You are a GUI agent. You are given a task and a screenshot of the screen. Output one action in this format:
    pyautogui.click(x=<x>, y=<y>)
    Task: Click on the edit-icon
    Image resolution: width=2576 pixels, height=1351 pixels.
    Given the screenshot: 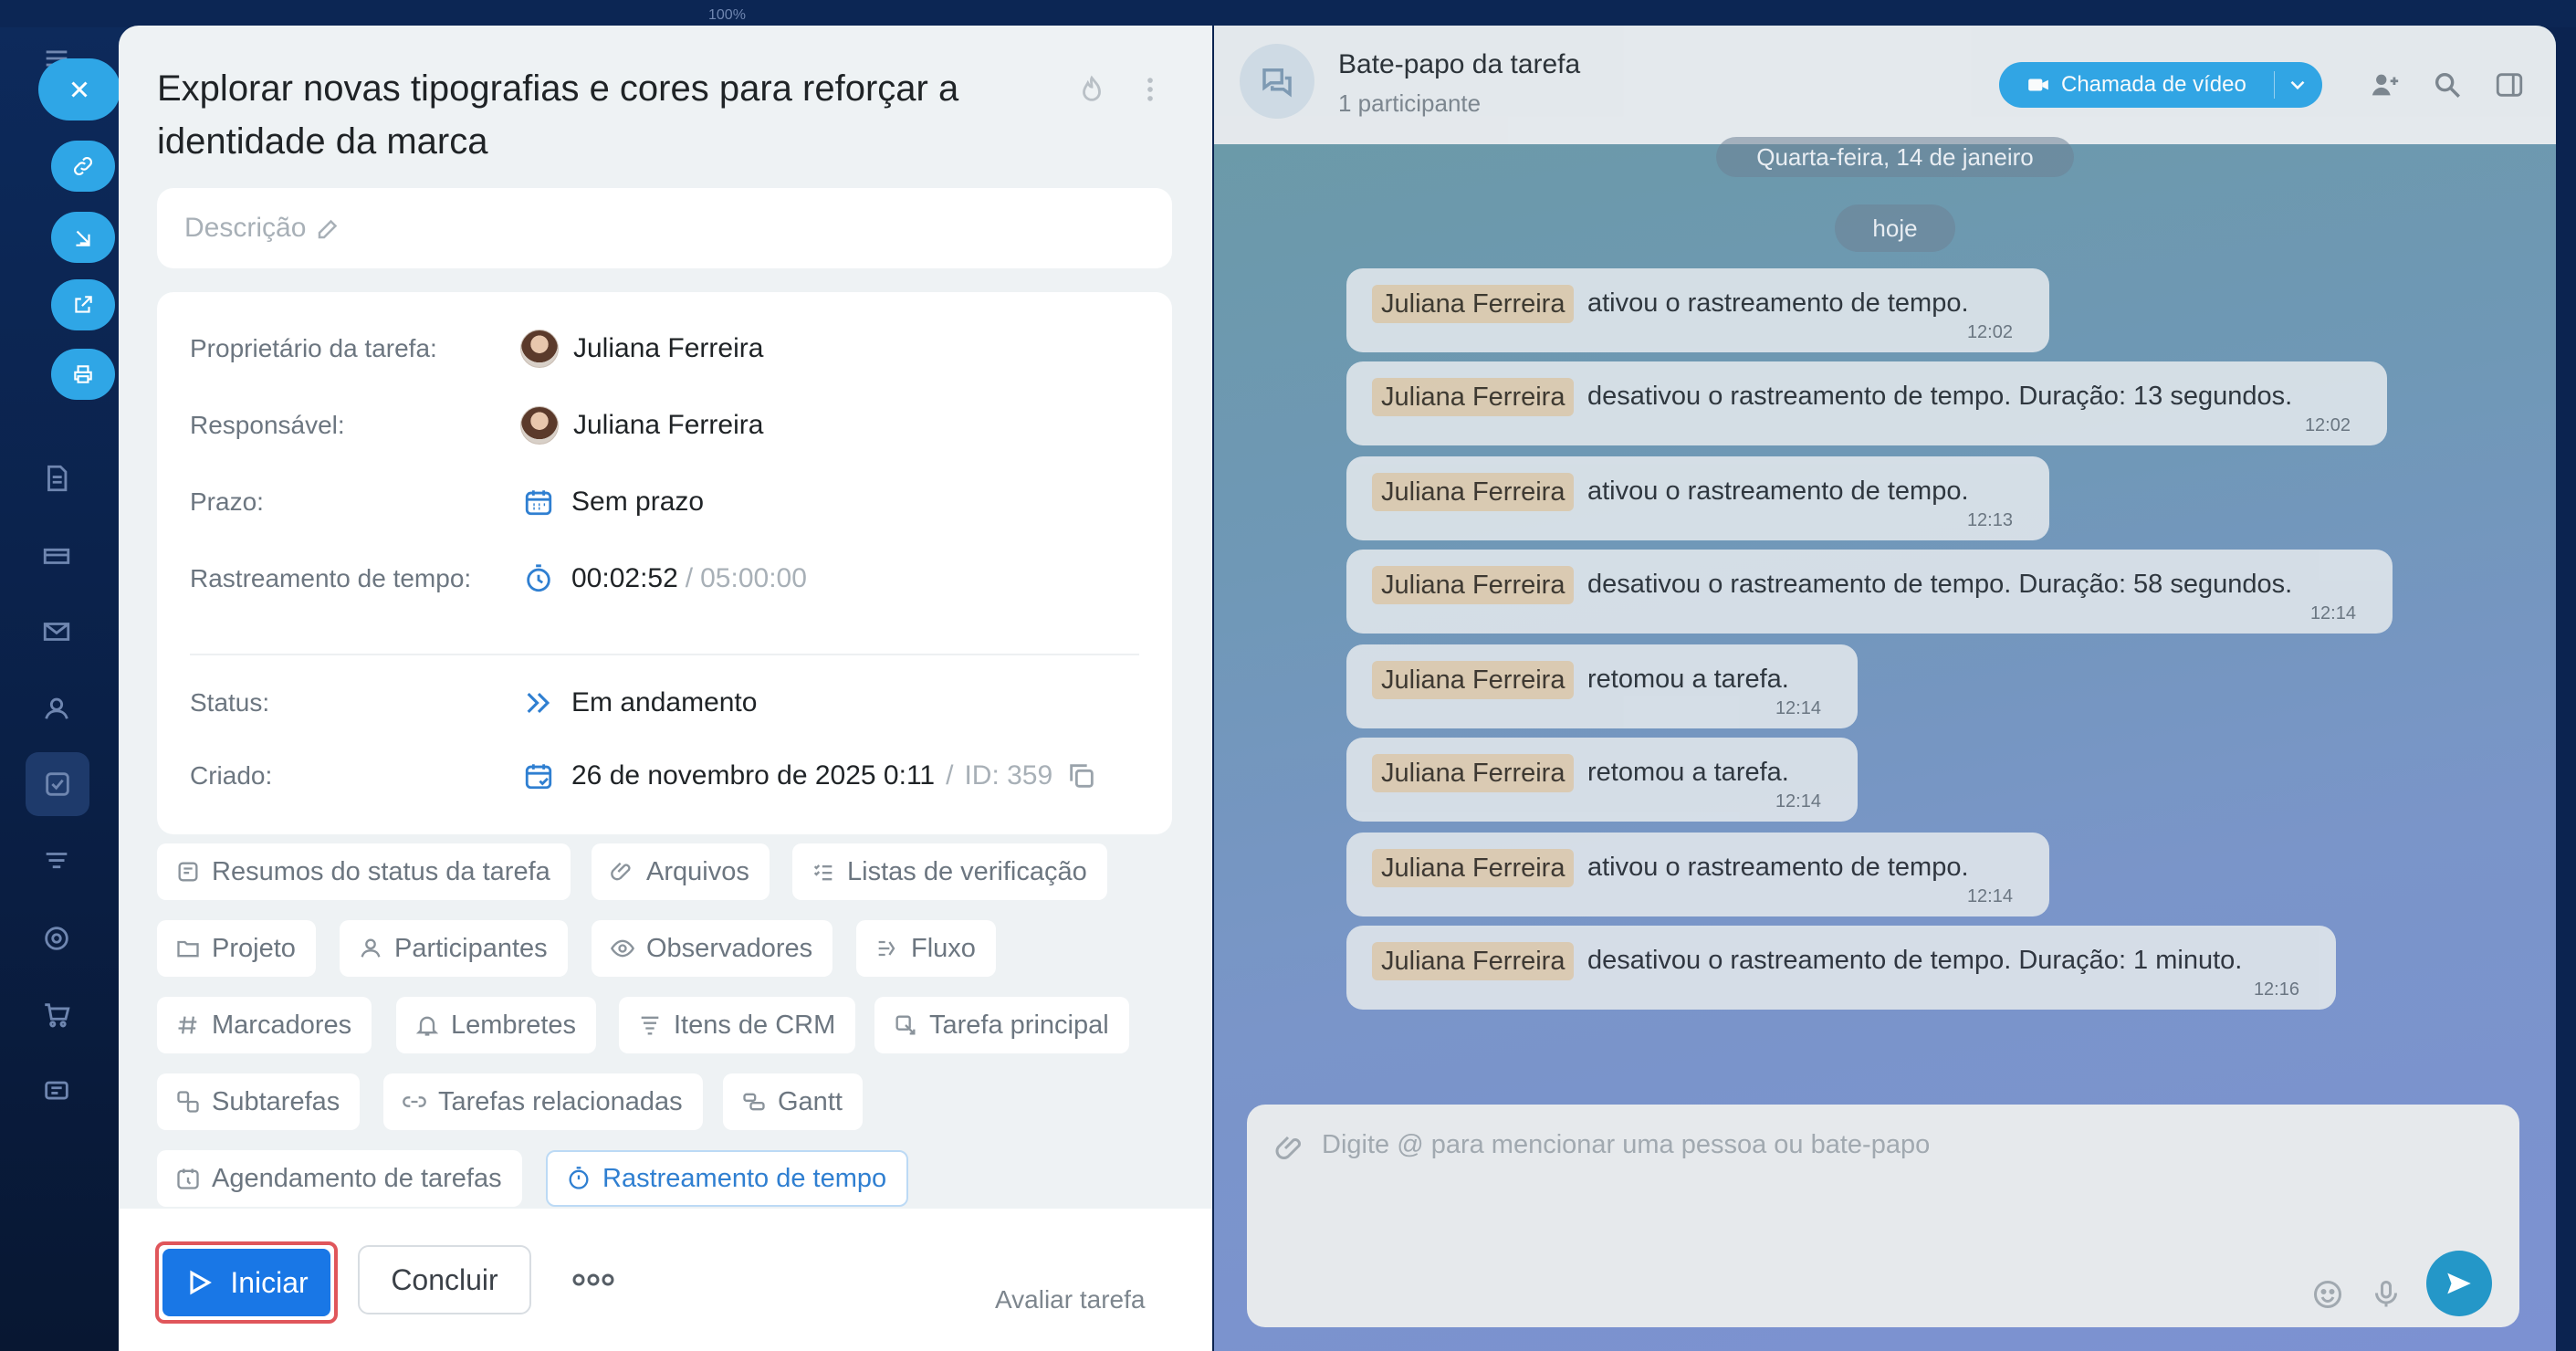 What is the action you would take?
    pyautogui.click(x=328, y=229)
    